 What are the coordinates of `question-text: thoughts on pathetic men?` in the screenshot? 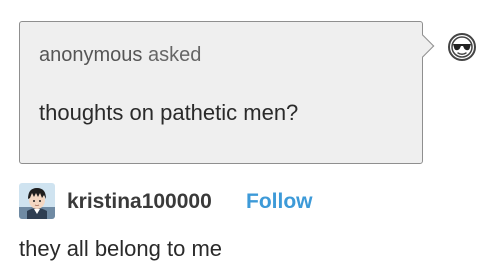 It's located at (169, 112).